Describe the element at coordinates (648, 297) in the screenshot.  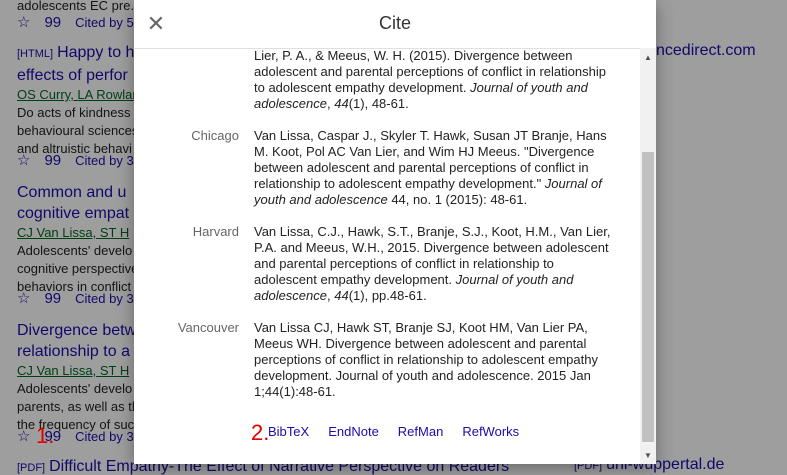
I see `scrollbar-thumb` at that location.